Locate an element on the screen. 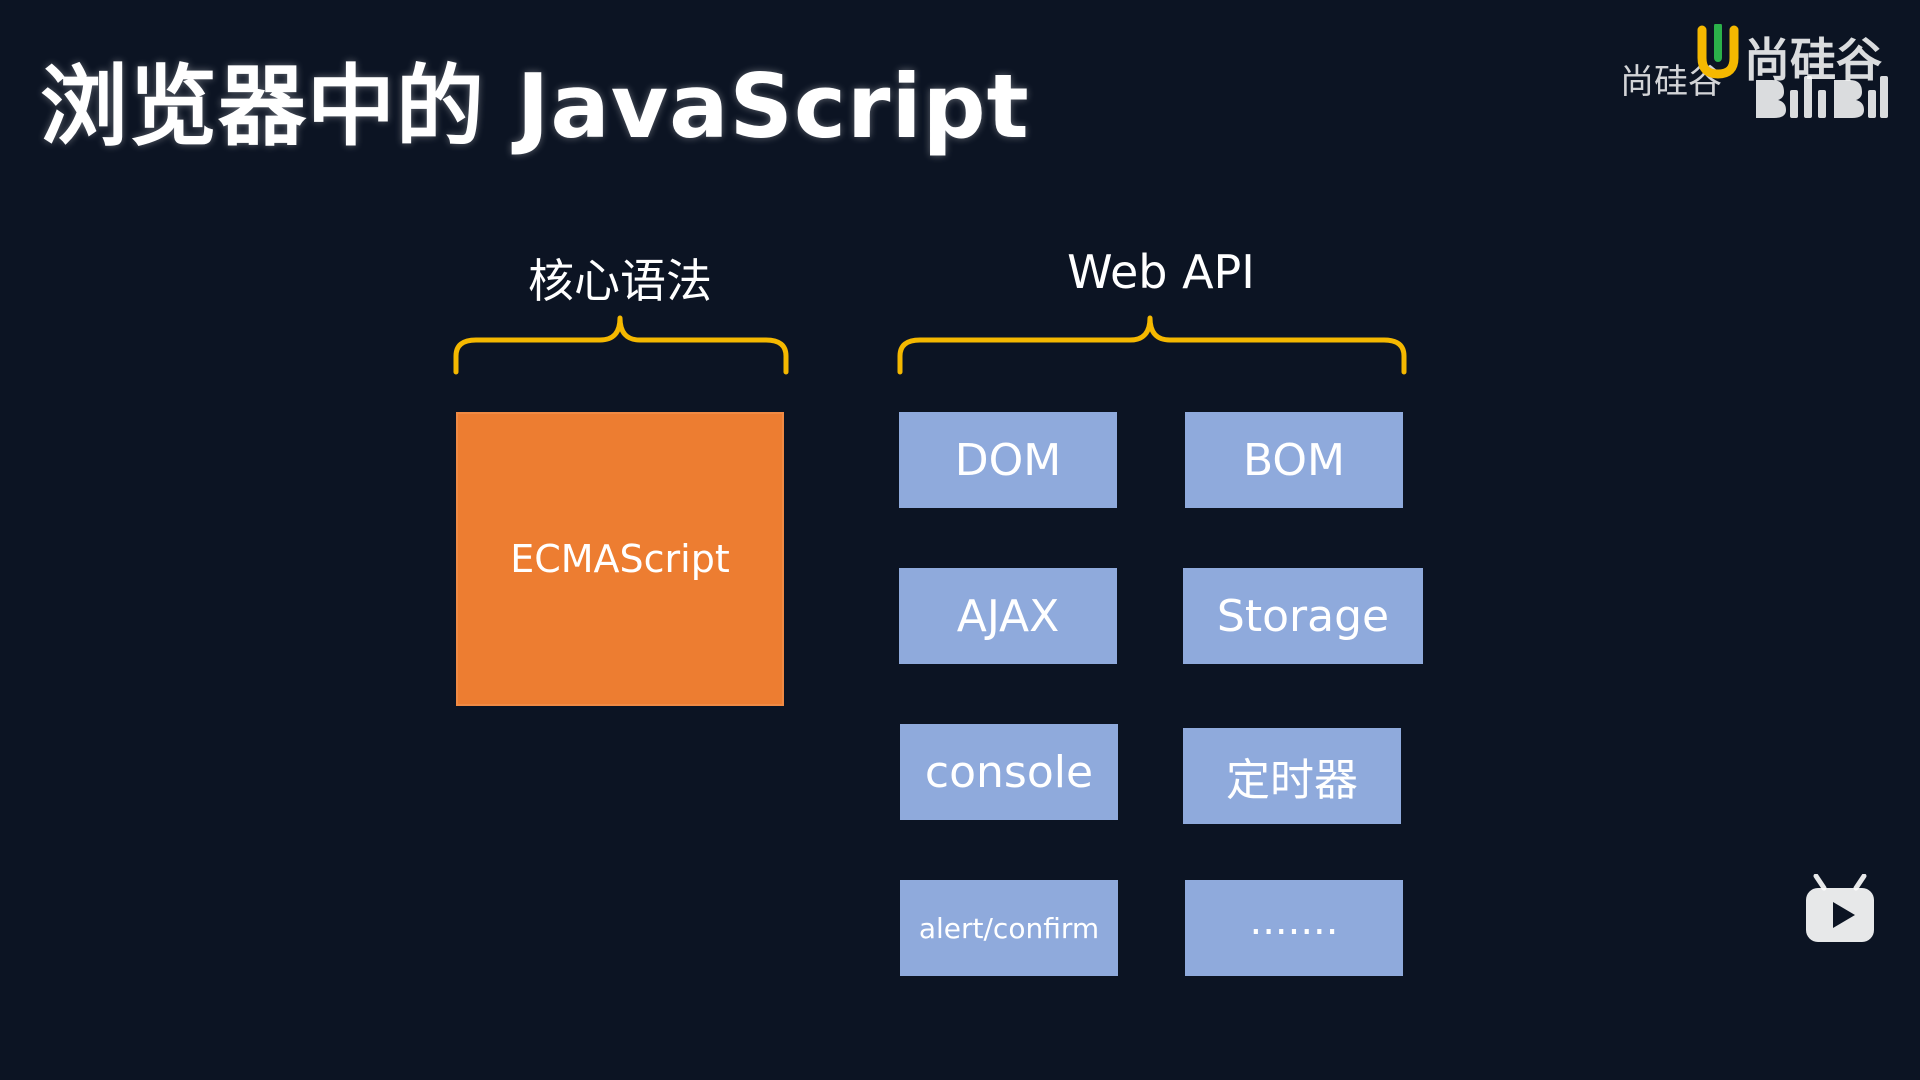 Image resolution: width=1920 pixels, height=1080 pixels. web-api-item-timer: 定时器 is located at coordinates (1292, 776).